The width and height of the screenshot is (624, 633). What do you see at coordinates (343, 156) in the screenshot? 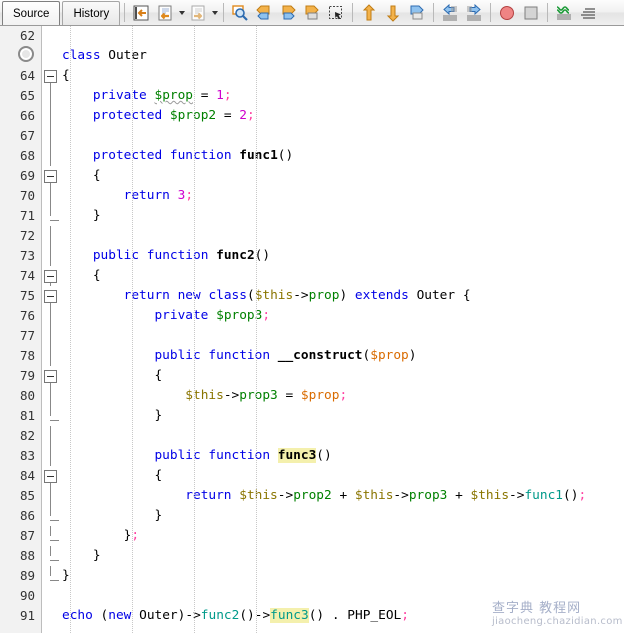
I see `code-line: protected function func1()` at bounding box center [343, 156].